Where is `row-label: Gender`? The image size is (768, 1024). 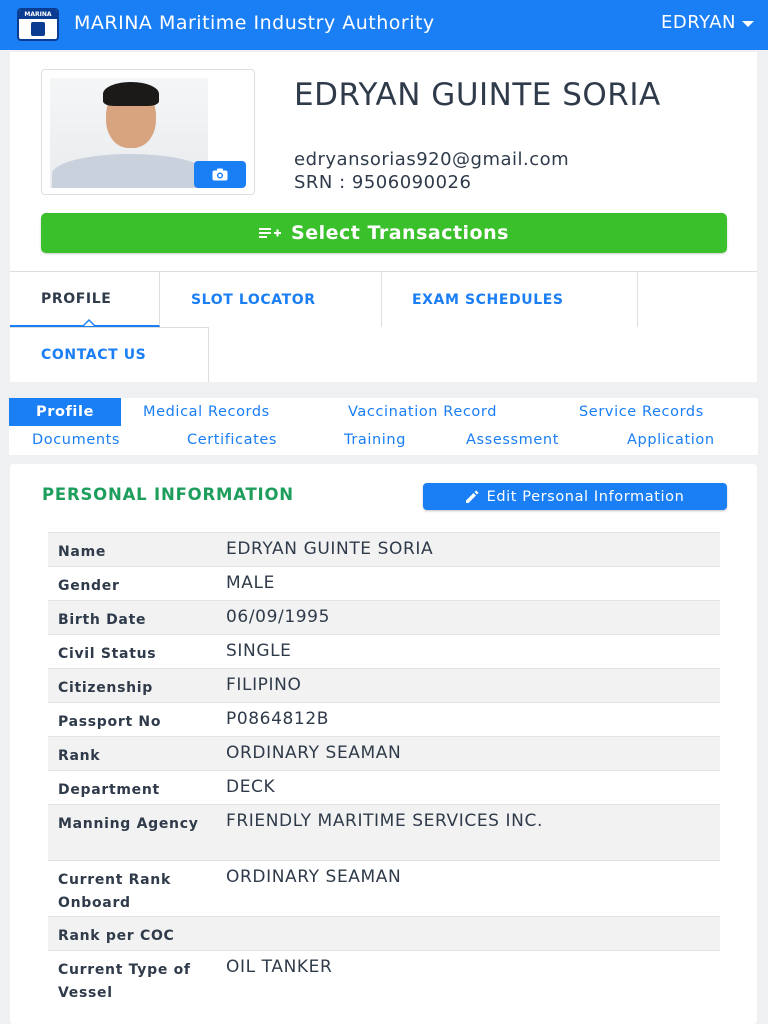 row-label: Gender is located at coordinates (132, 583).